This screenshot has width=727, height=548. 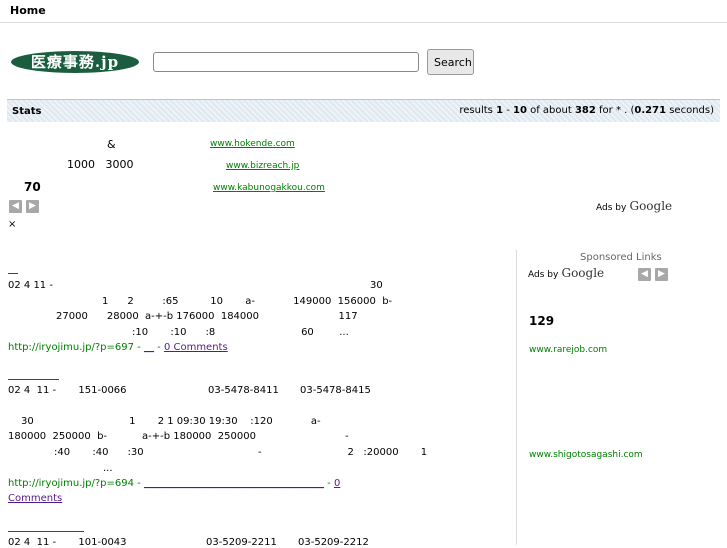 I want to click on results-prefix: results, so click(x=478, y=110).